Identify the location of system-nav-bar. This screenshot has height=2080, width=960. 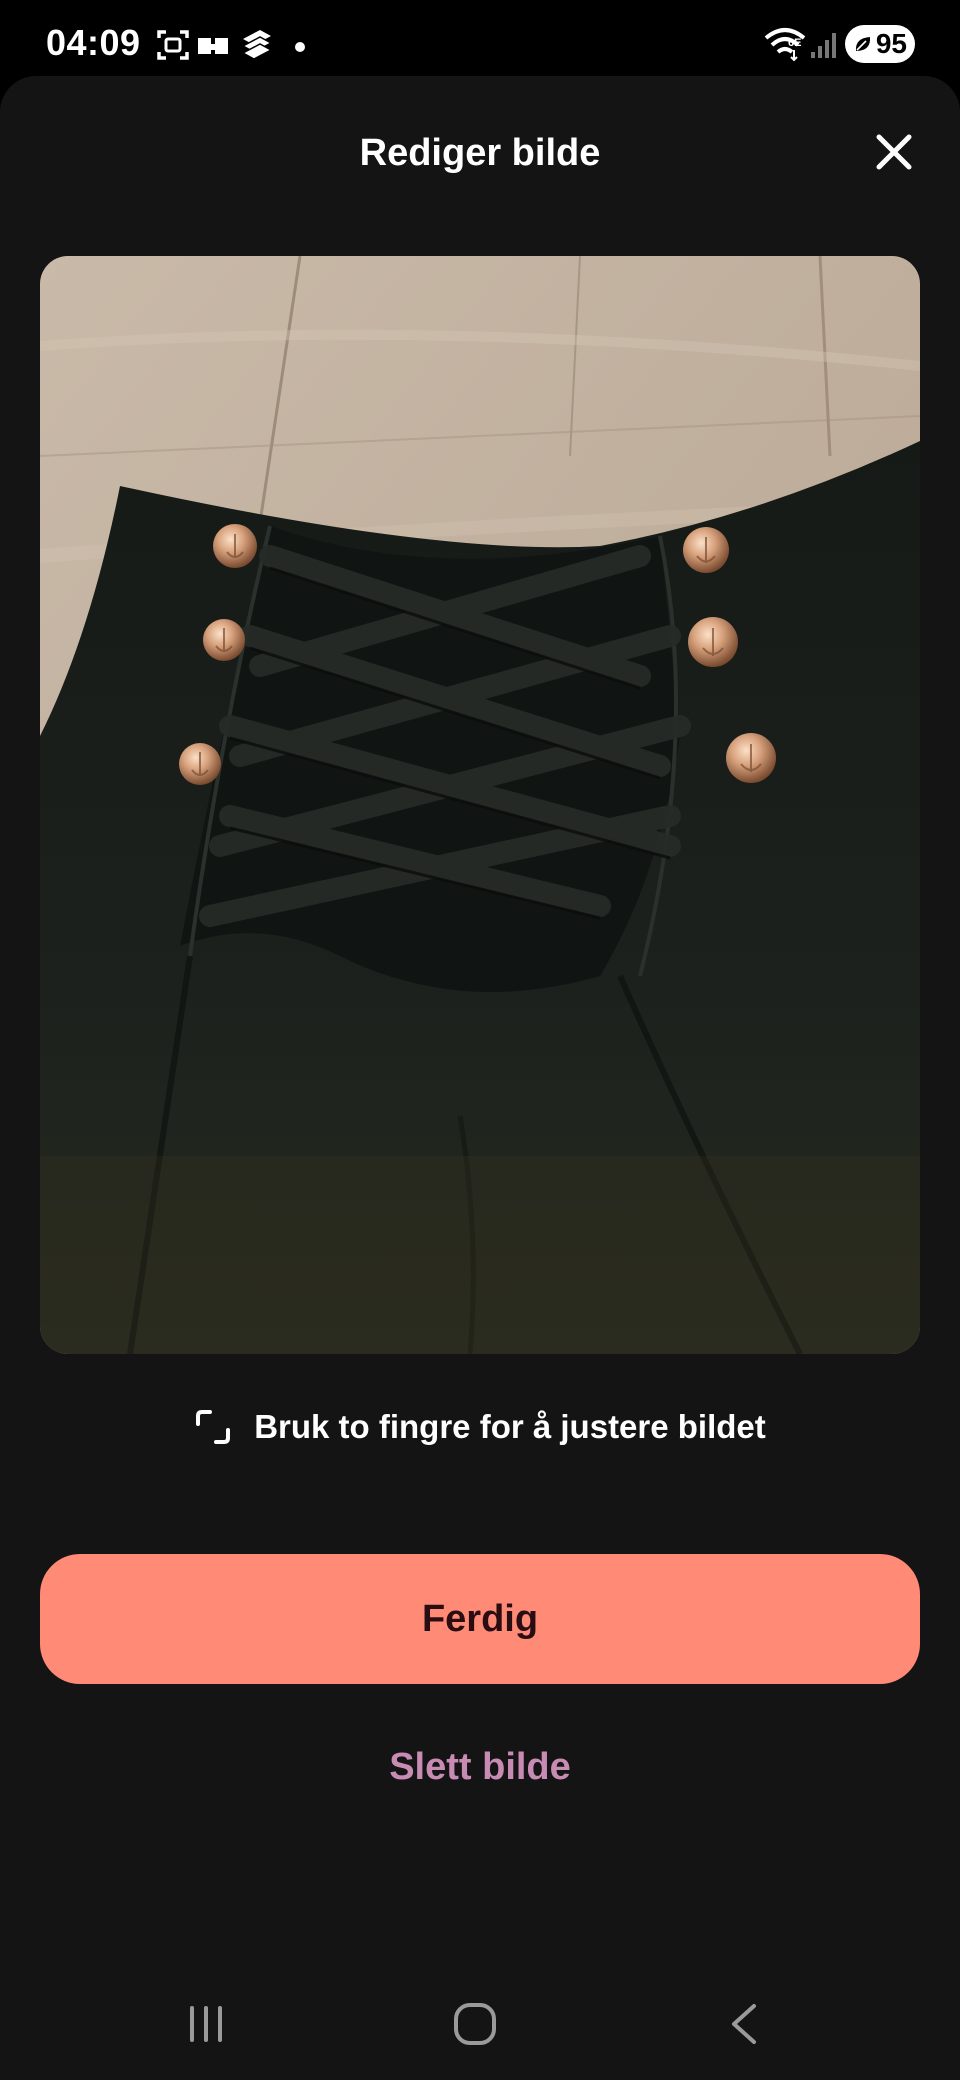
(480, 2020).